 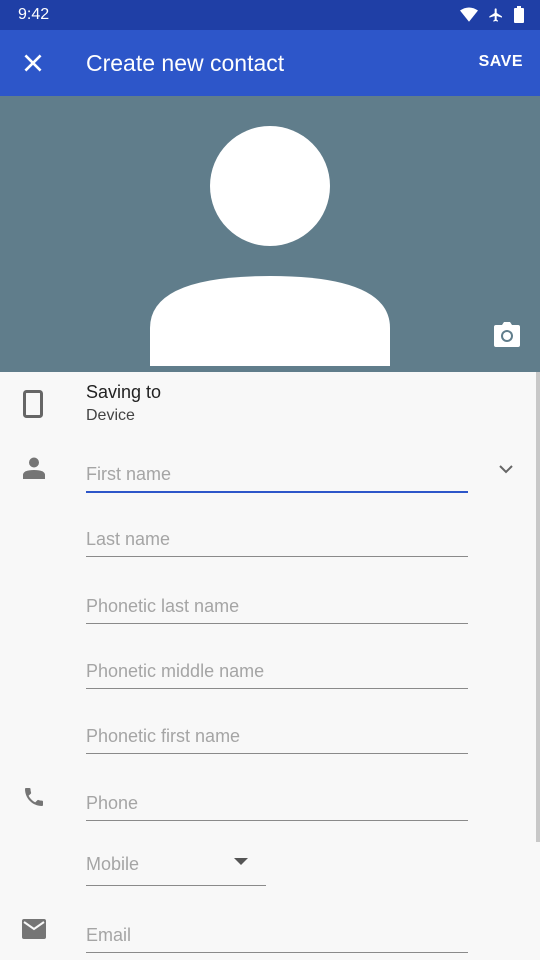 What do you see at coordinates (34, 14) in the screenshot?
I see `status-time: 9:42` at bounding box center [34, 14].